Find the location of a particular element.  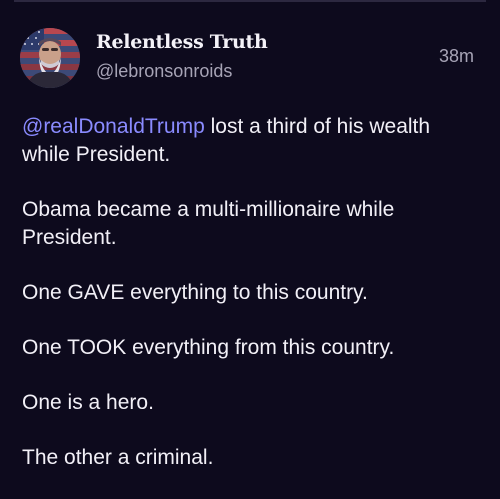

user-avatar-icon is located at coordinates (50, 58).